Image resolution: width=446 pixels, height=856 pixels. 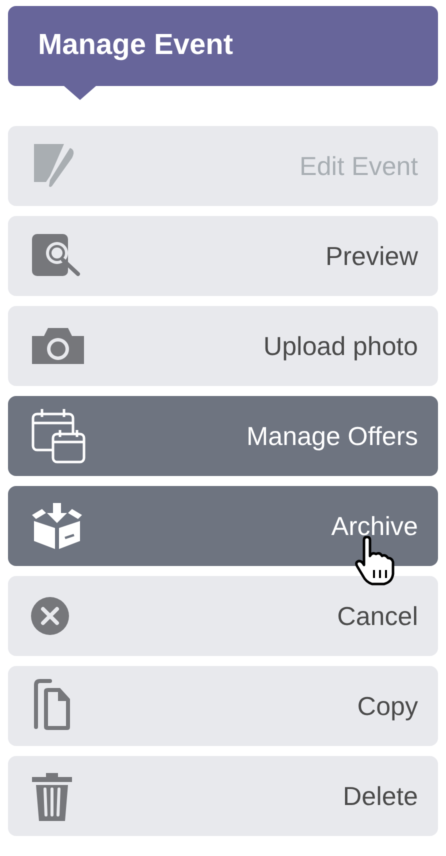 What do you see at coordinates (223, 706) in the screenshot?
I see `menu-item: Copy` at bounding box center [223, 706].